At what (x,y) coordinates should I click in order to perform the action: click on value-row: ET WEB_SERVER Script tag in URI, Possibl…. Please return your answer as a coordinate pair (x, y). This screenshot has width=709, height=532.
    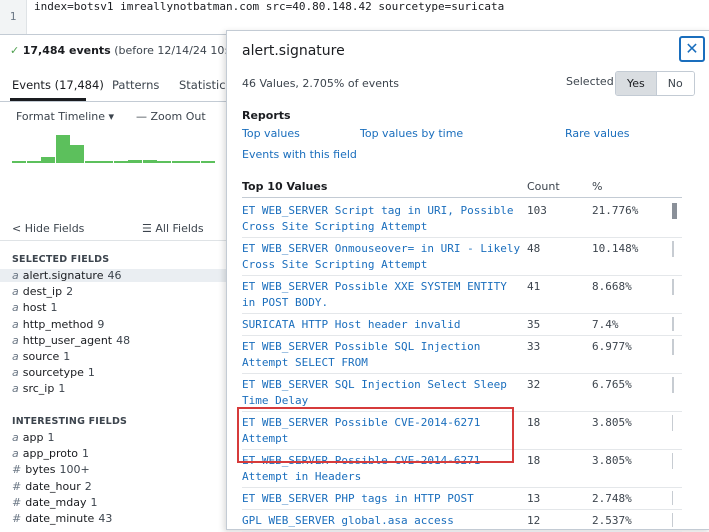
    Looking at the image, I should click on (462, 218).